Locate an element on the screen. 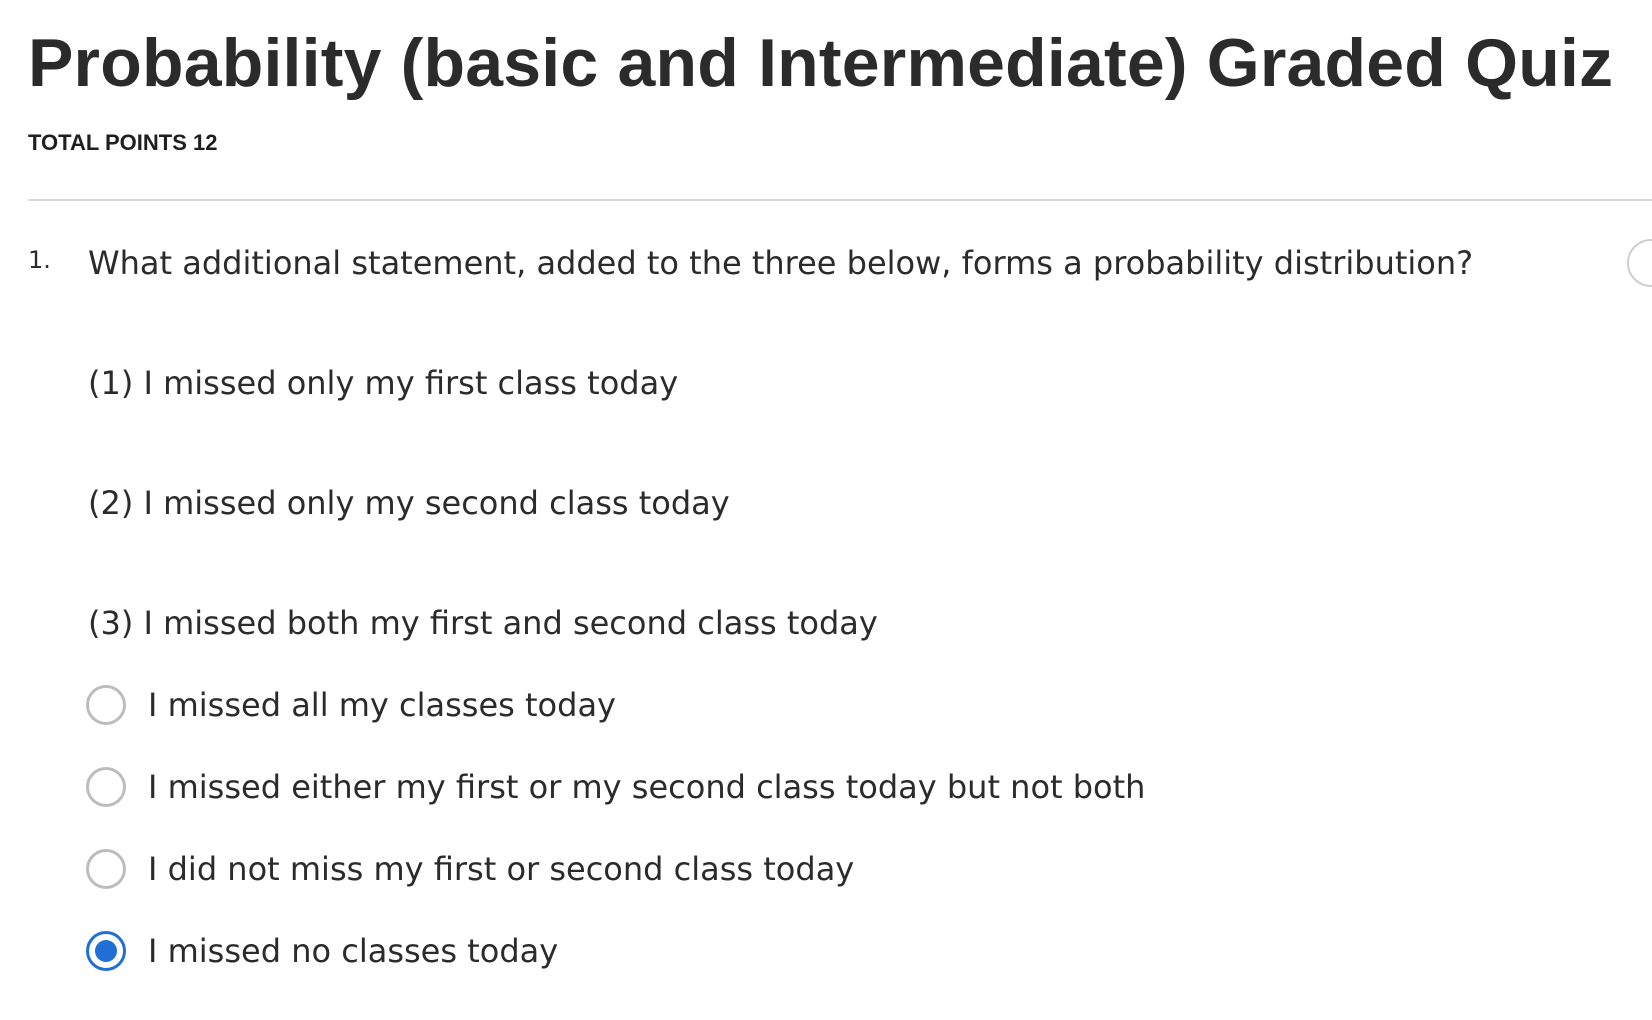 The width and height of the screenshot is (1652, 1020). answer-option: I missed no classes today is located at coordinates (322, 951).